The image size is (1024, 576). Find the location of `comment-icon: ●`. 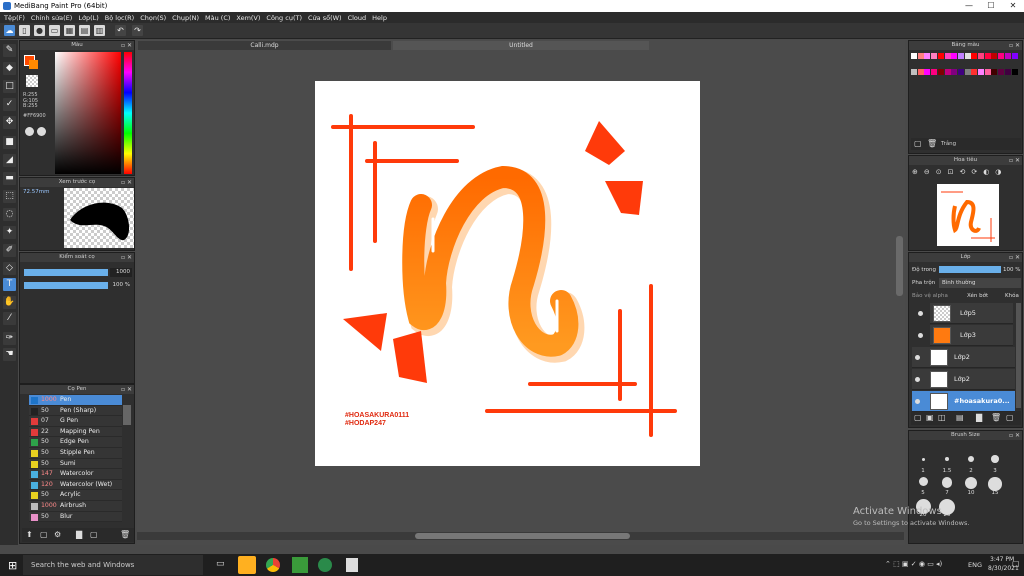

comment-icon: ● is located at coordinates (39, 30).